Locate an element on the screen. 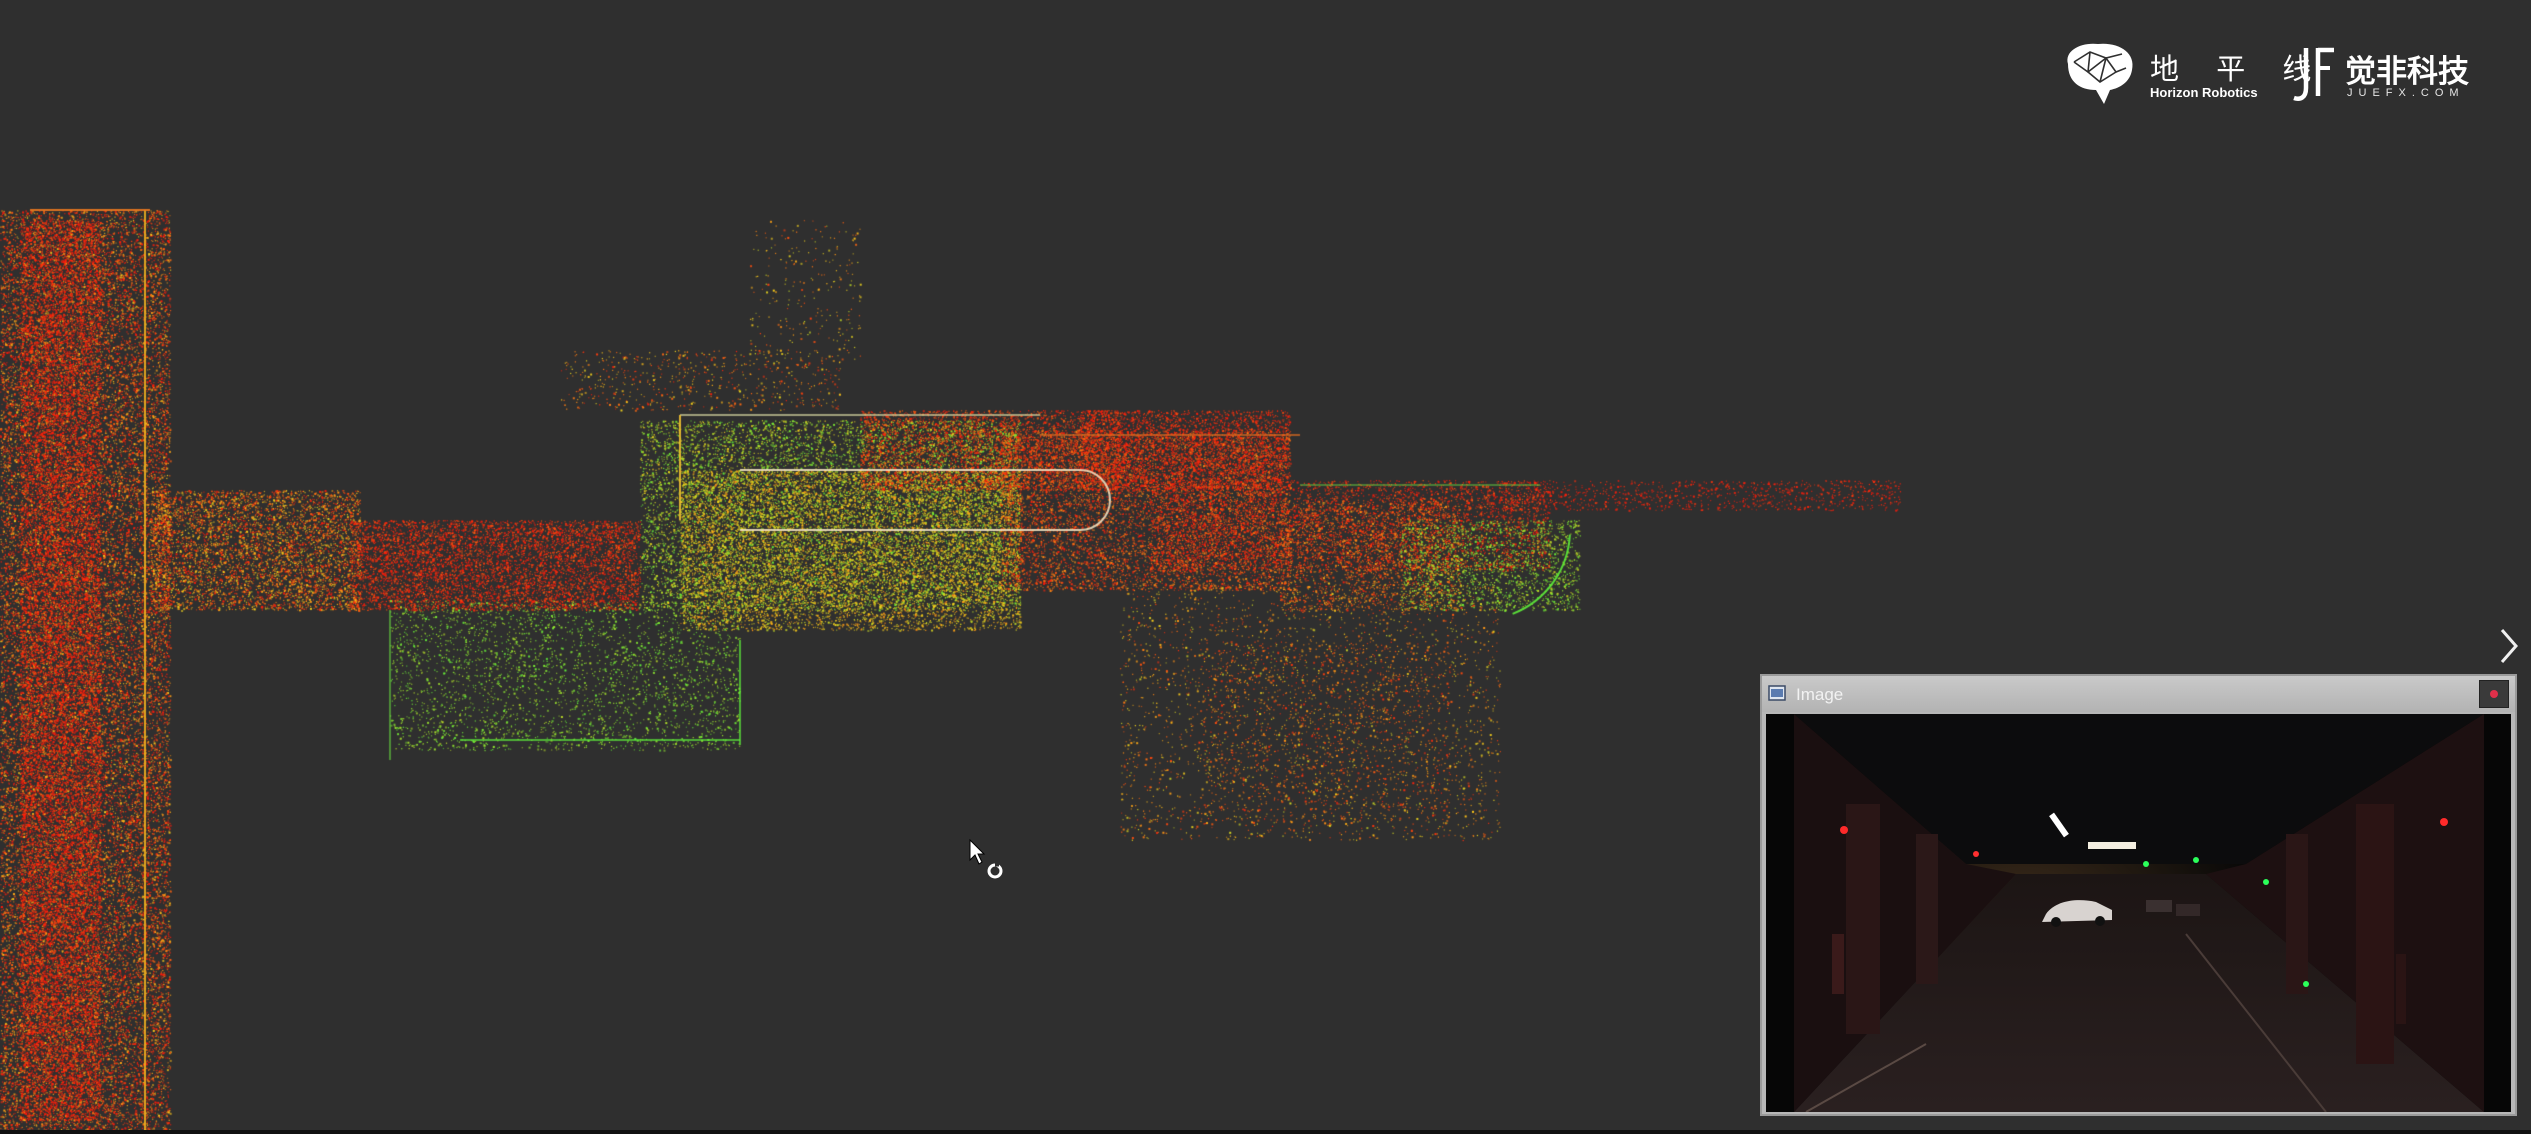  window-app-icon is located at coordinates (1777, 693).